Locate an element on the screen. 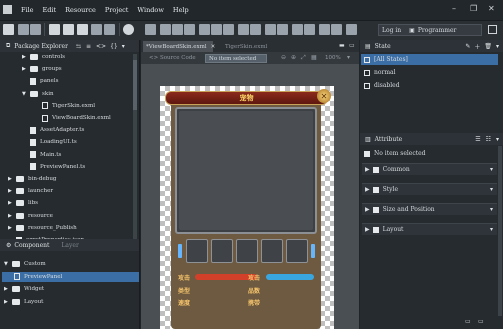 The image size is (503, 329). design-mode-button: No item selected is located at coordinates (236, 58).